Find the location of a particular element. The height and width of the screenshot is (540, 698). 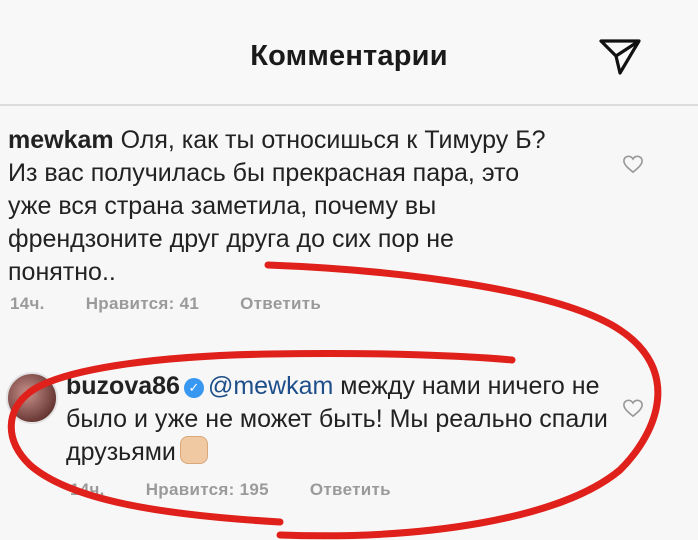

likes-count: Нравится: 41 is located at coordinates (142, 303).